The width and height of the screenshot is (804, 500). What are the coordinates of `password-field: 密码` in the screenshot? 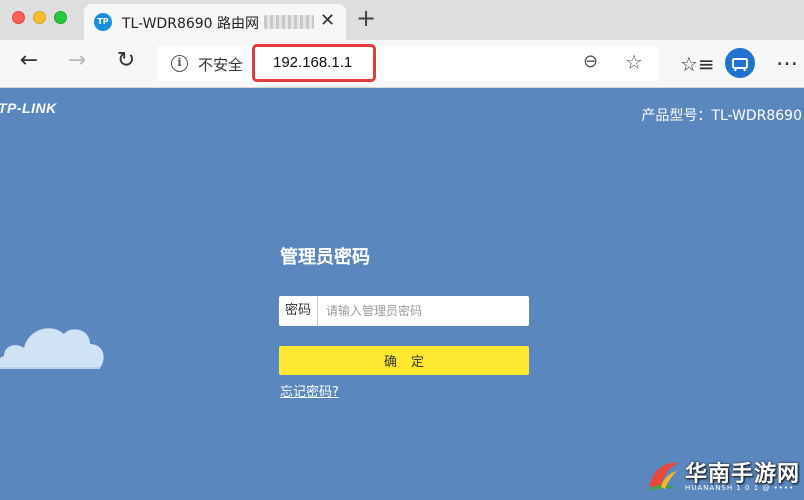 It's located at (404, 311).